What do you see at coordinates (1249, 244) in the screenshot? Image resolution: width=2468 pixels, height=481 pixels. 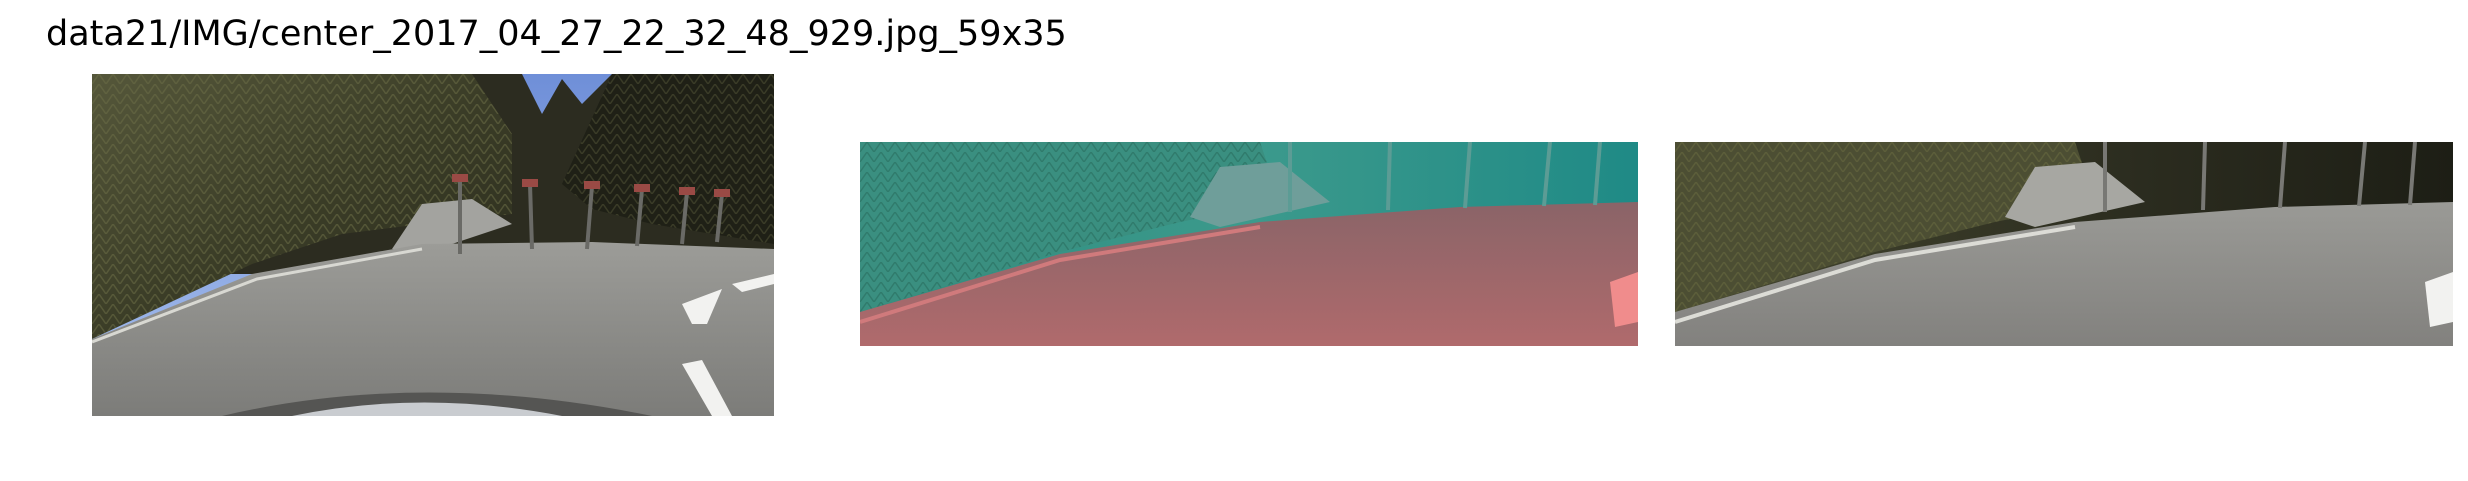 I see `color-transformed-image` at bounding box center [1249, 244].